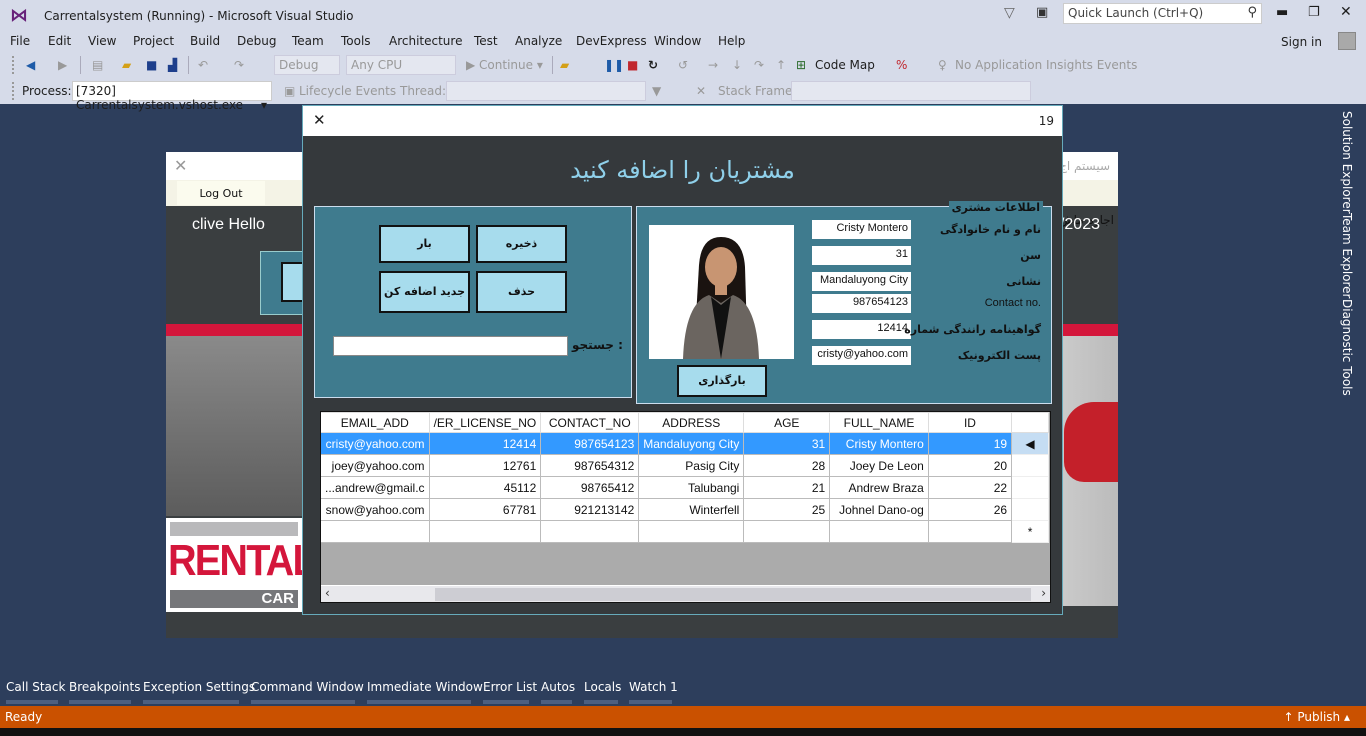  Describe the element at coordinates (356, 41) in the screenshot. I see `menu-tools: Tools` at that location.